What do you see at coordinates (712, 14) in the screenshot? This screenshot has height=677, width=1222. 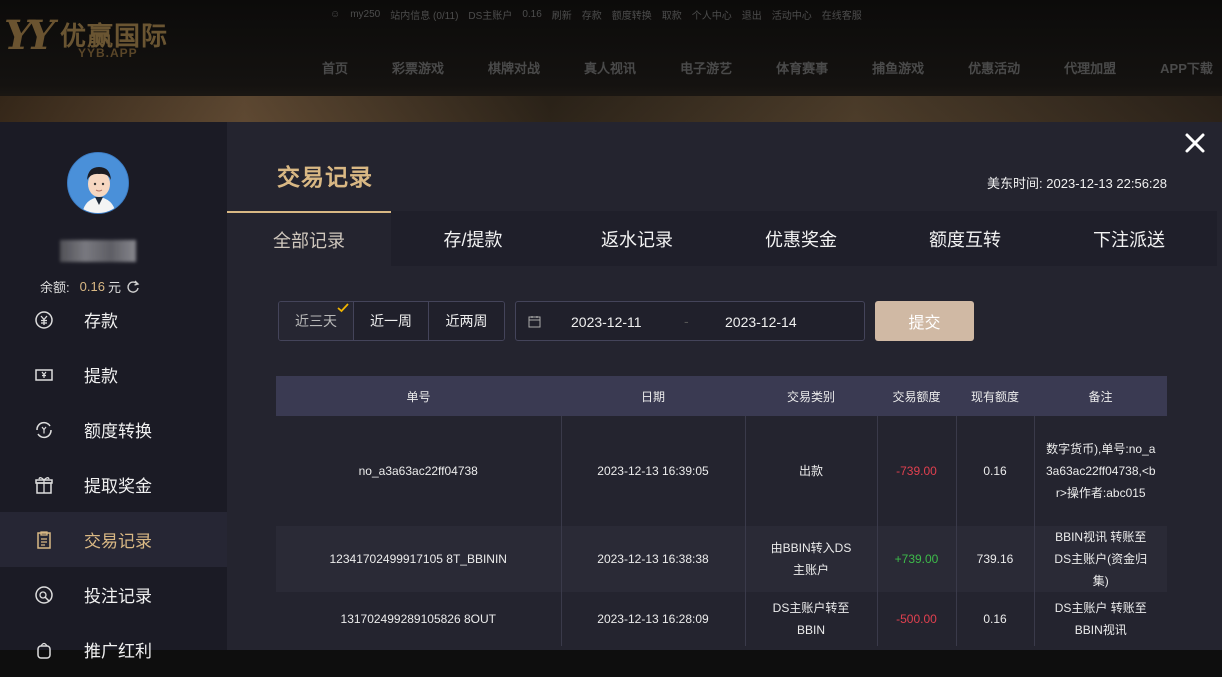 I see `topbar-profile: 个人中心` at bounding box center [712, 14].